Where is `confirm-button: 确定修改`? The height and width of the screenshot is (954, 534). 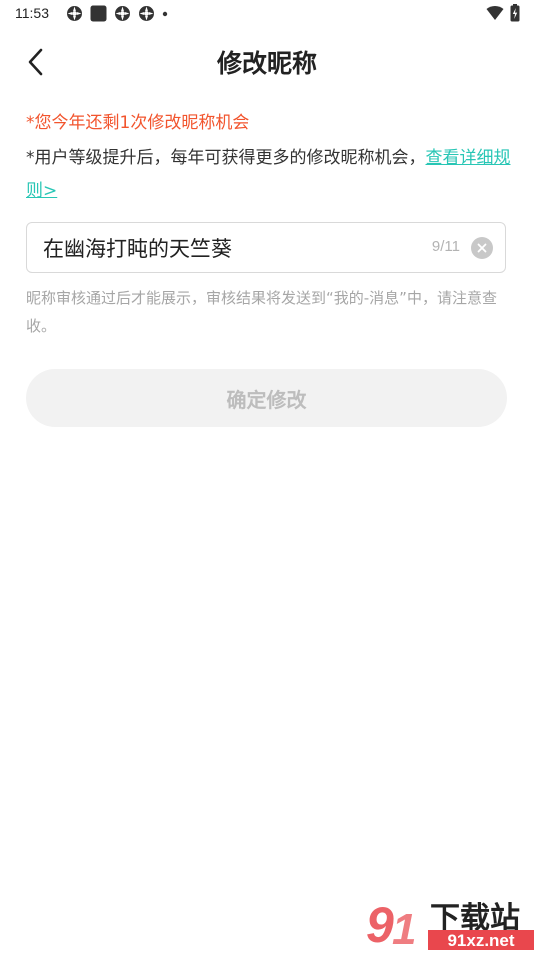 confirm-button: 确定修改 is located at coordinates (266, 398).